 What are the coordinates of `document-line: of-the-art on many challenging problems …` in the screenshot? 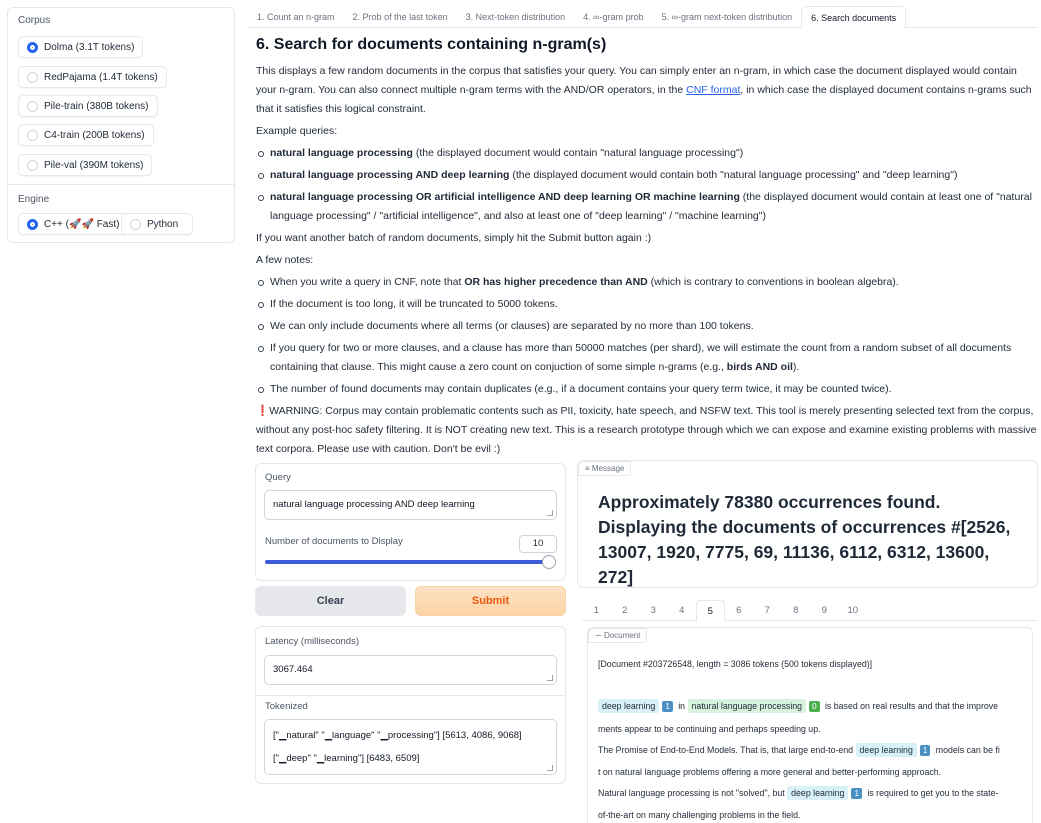 It's located at (699, 815).